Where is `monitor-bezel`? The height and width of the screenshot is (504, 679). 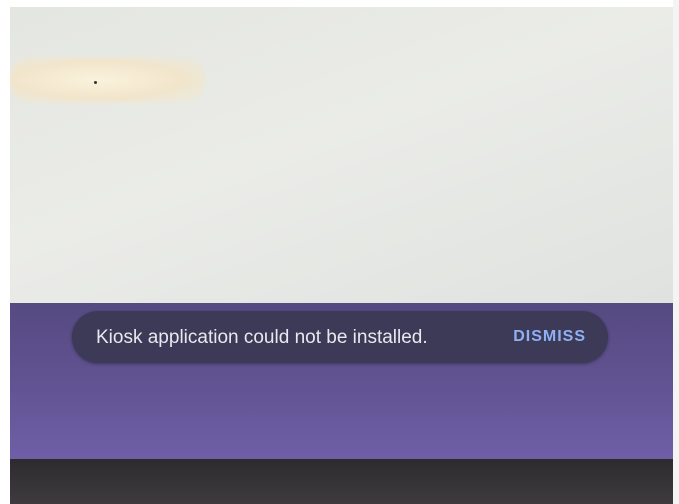 monitor-bezel is located at coordinates (341, 481).